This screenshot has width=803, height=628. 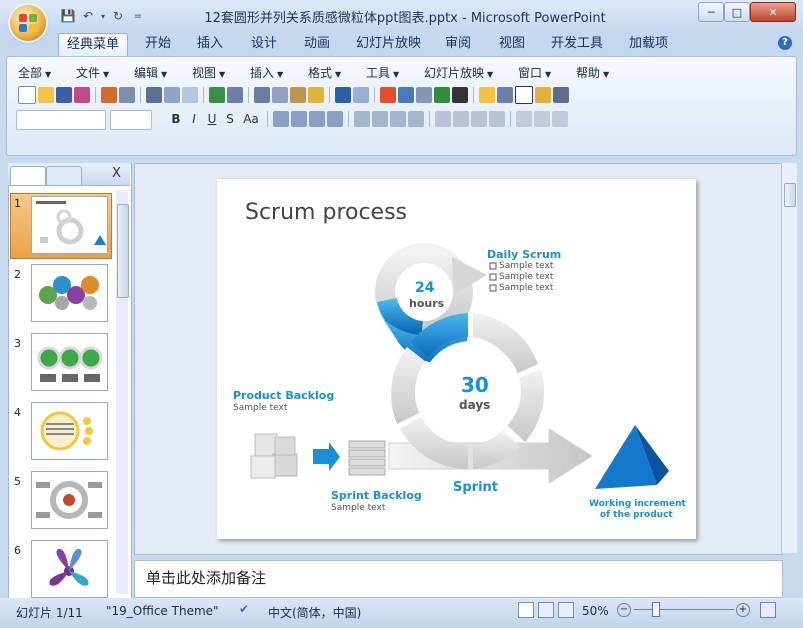 I want to click on new-file-icon, so click(x=27, y=95).